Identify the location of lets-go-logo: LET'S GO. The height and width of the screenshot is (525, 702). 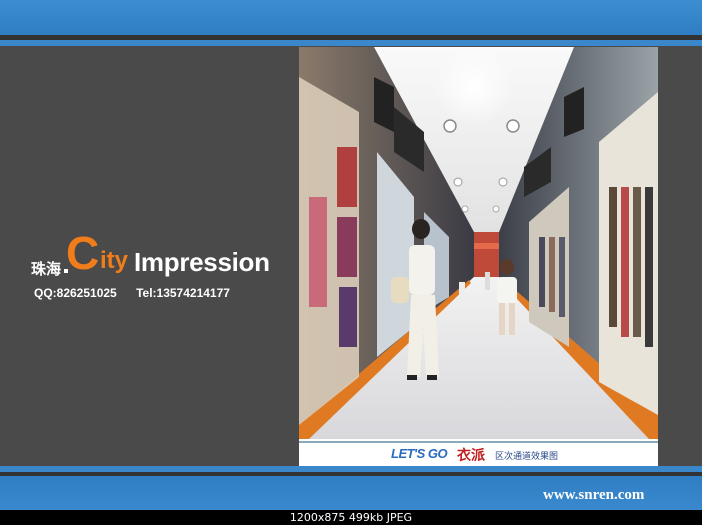
(419, 453).